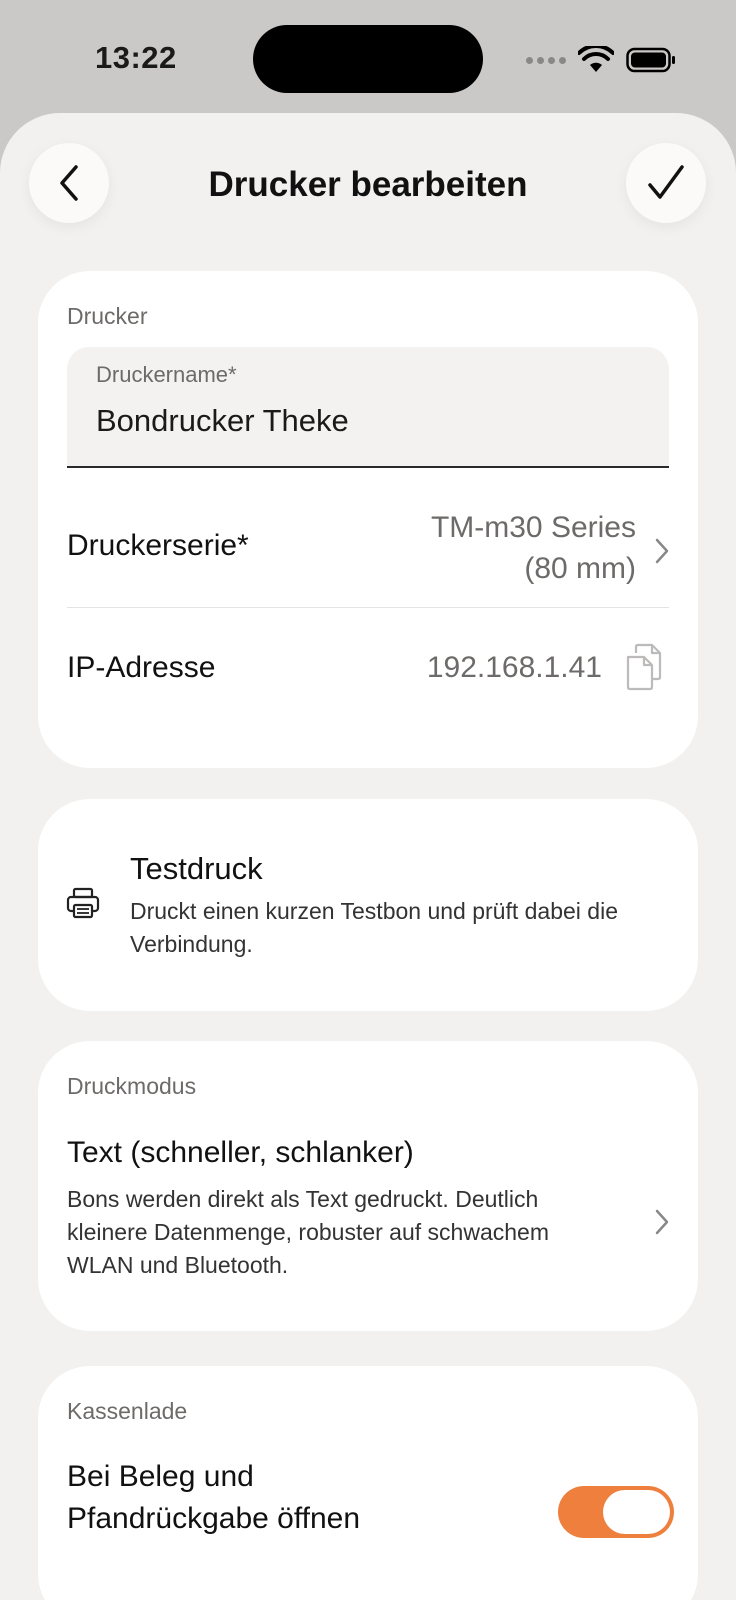  Describe the element at coordinates (158, 546) in the screenshot. I see `printer-series-label: Druckerserie*` at that location.